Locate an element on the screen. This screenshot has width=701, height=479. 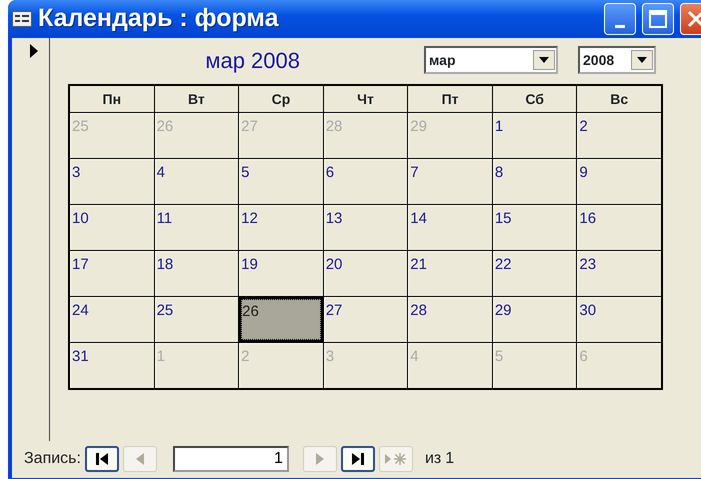
day-cell: 16 is located at coordinates (619, 227).